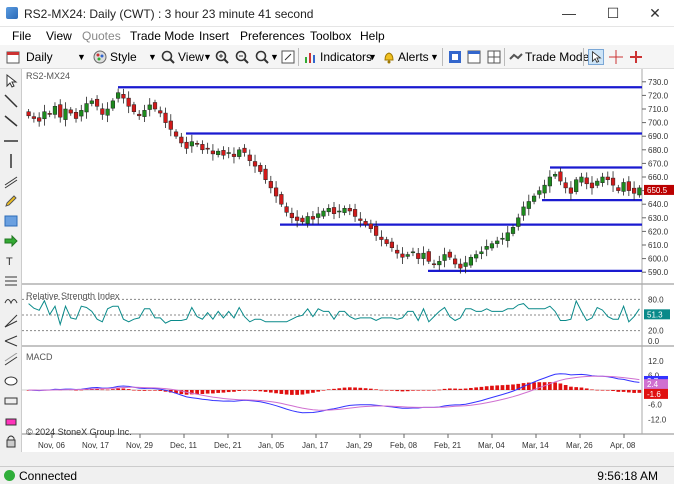 This screenshot has width=674, height=484. I want to click on indicators-dropdown: Indicators, so click(346, 57).